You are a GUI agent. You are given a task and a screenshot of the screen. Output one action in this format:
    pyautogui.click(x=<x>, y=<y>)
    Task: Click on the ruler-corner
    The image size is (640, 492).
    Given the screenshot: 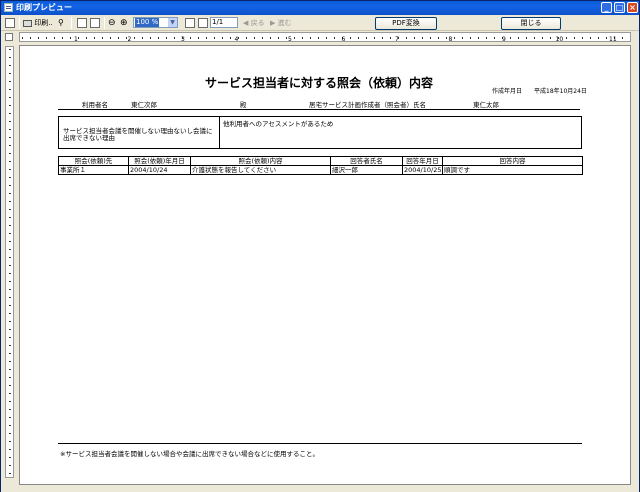 What is the action you would take?
    pyautogui.click(x=10, y=37)
    